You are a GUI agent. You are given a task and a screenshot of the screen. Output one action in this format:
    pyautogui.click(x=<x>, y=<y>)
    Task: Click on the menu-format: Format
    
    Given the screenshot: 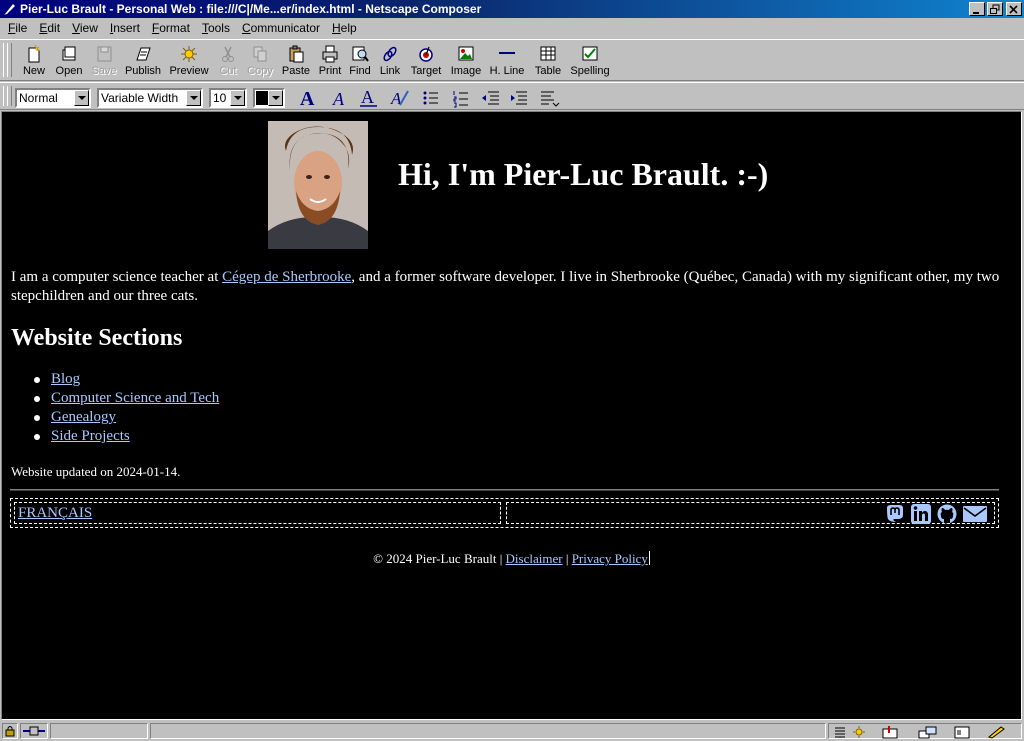 What is the action you would take?
    pyautogui.click(x=171, y=28)
    